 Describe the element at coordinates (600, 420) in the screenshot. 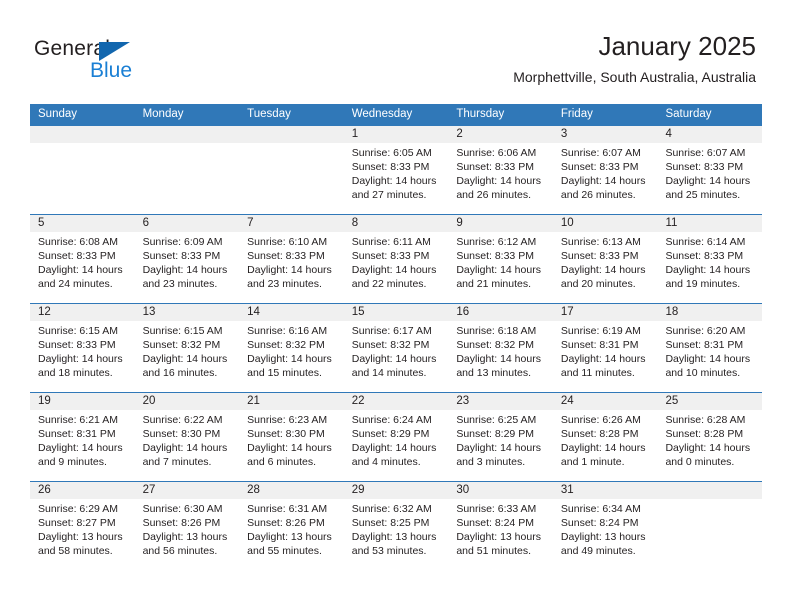

I see `sunrise-text: Sunrise: 6:26 AM` at that location.